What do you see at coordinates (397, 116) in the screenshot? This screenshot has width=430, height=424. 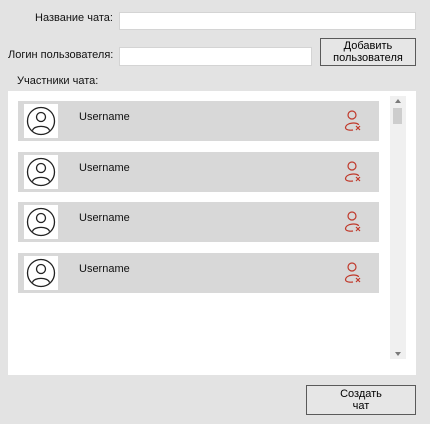 I see `scrollbar-thumb` at bounding box center [397, 116].